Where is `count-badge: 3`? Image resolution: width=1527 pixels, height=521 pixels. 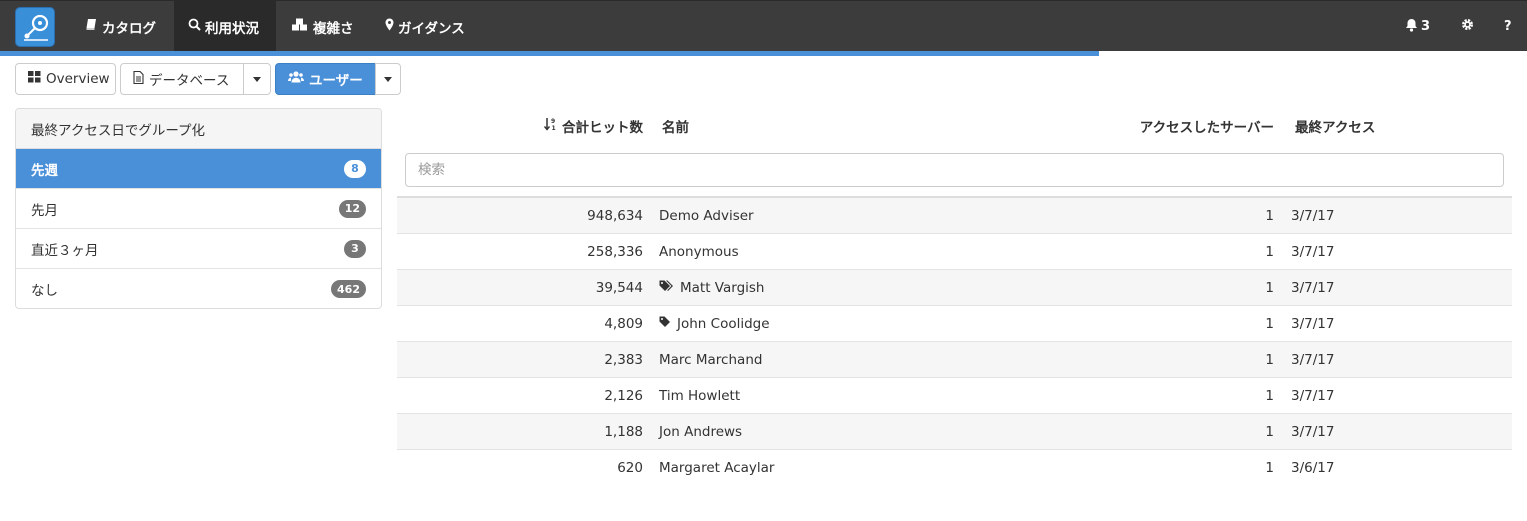 count-badge: 3 is located at coordinates (355, 248).